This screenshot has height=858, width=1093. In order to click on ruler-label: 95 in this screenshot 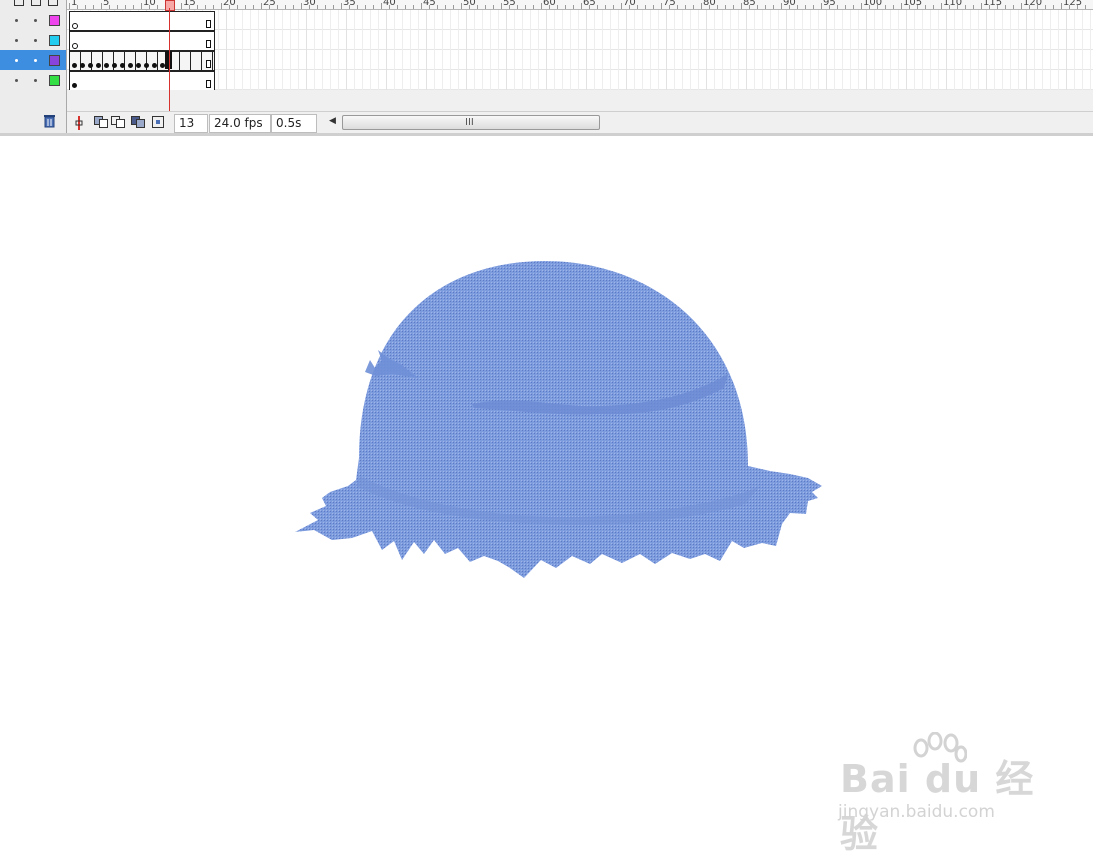, I will do `click(829, 4)`.